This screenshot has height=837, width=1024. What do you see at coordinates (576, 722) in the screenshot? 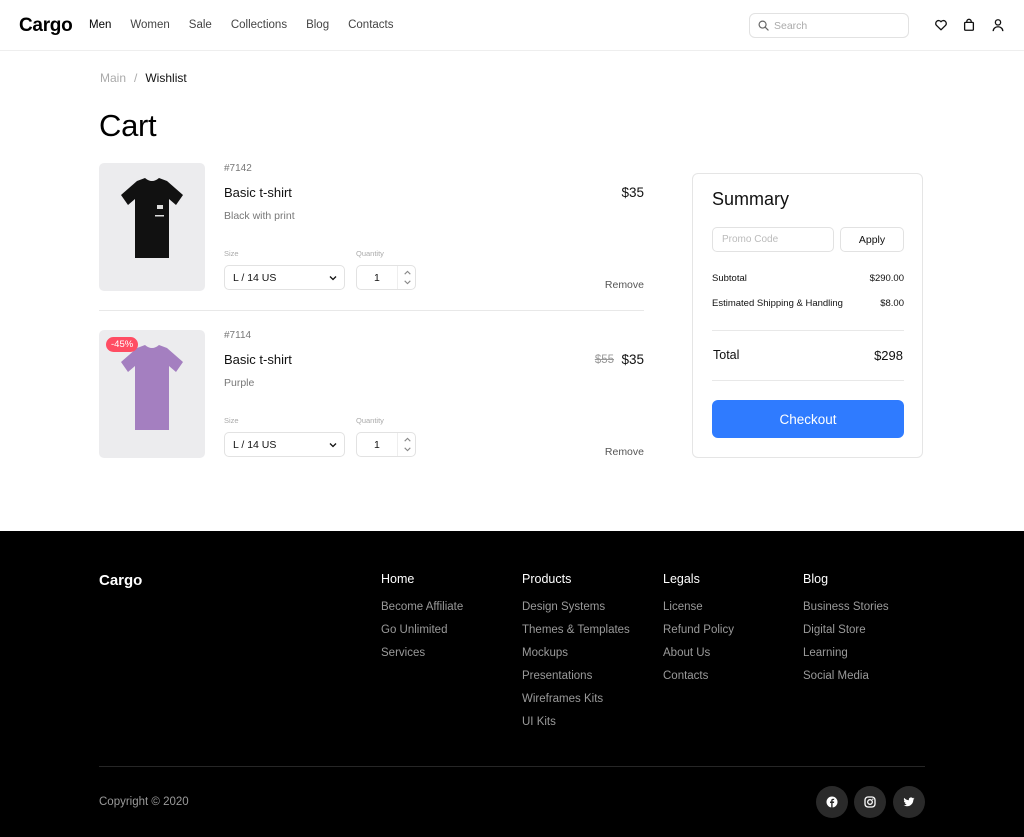
I see `footer-link: UI Kits` at bounding box center [576, 722].